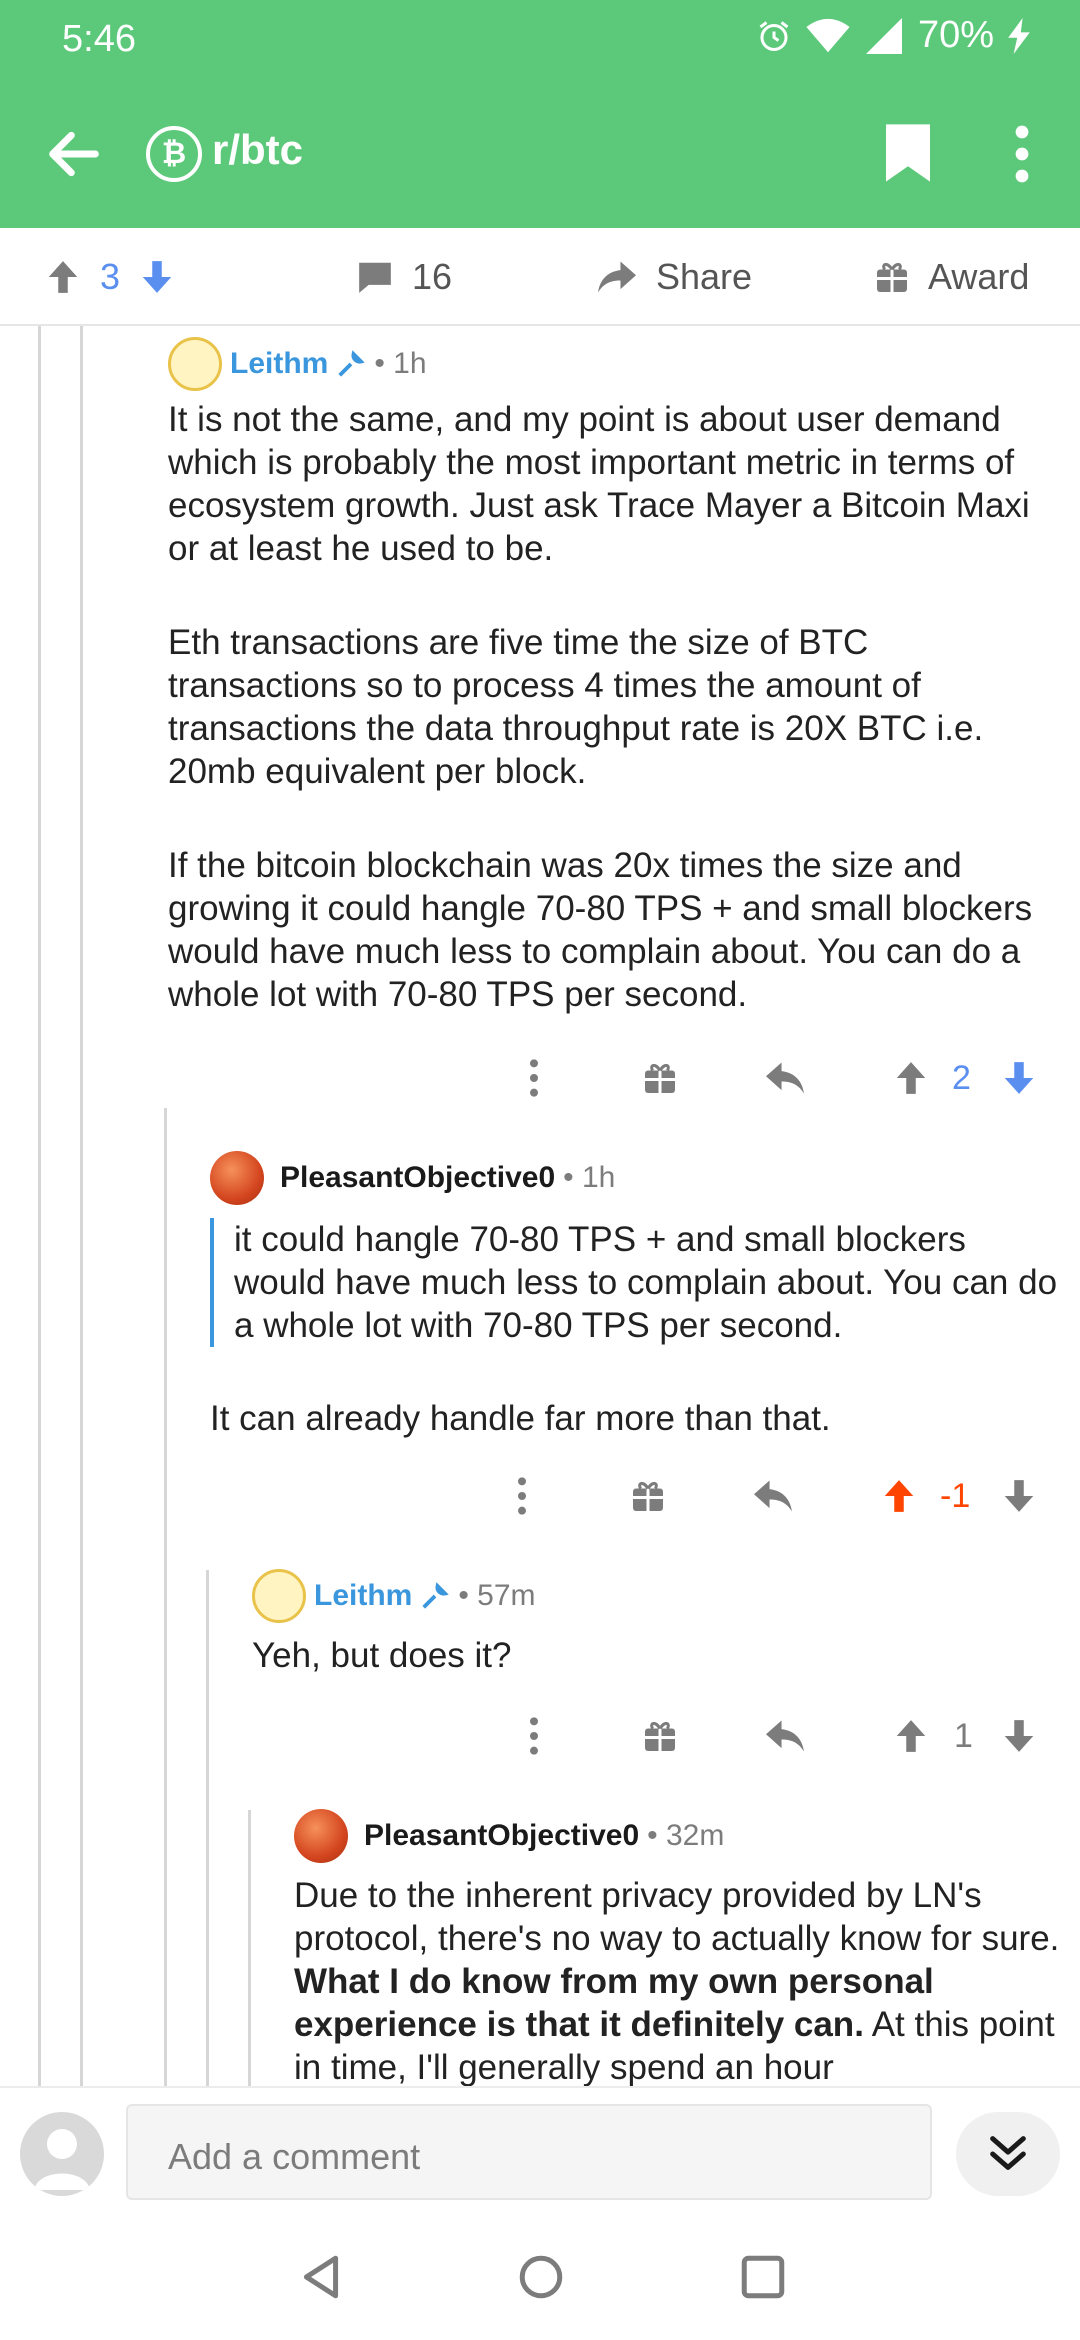 The width and height of the screenshot is (1080, 2340). Describe the element at coordinates (321, 2277) in the screenshot. I see `nav-back-icon` at that location.